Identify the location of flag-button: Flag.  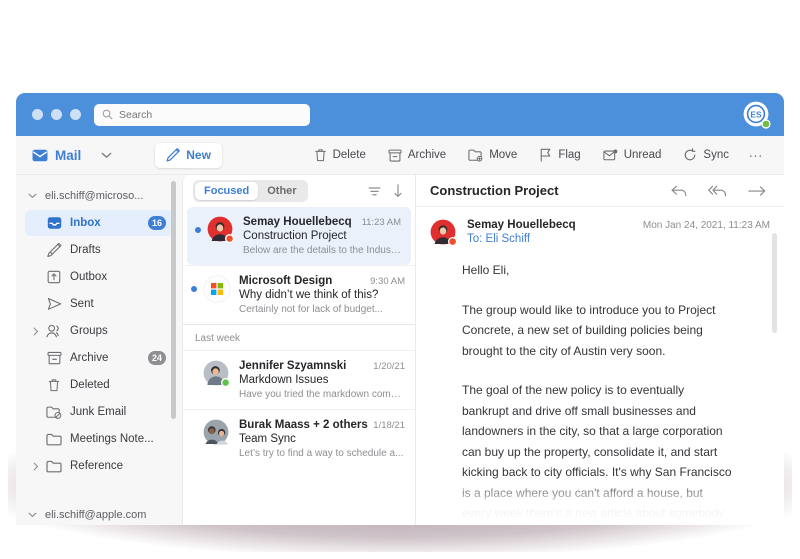
(559, 155).